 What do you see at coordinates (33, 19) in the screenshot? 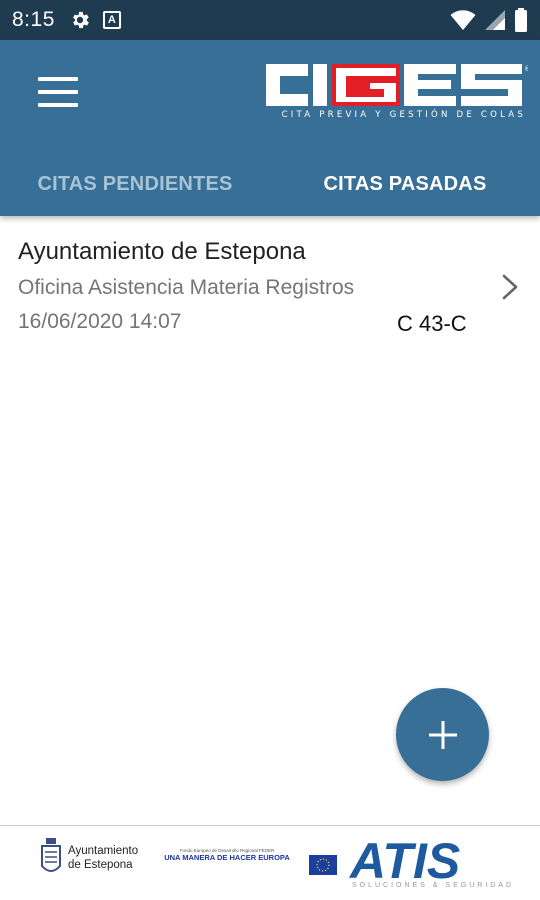
I see `status-time: 8:15` at bounding box center [33, 19].